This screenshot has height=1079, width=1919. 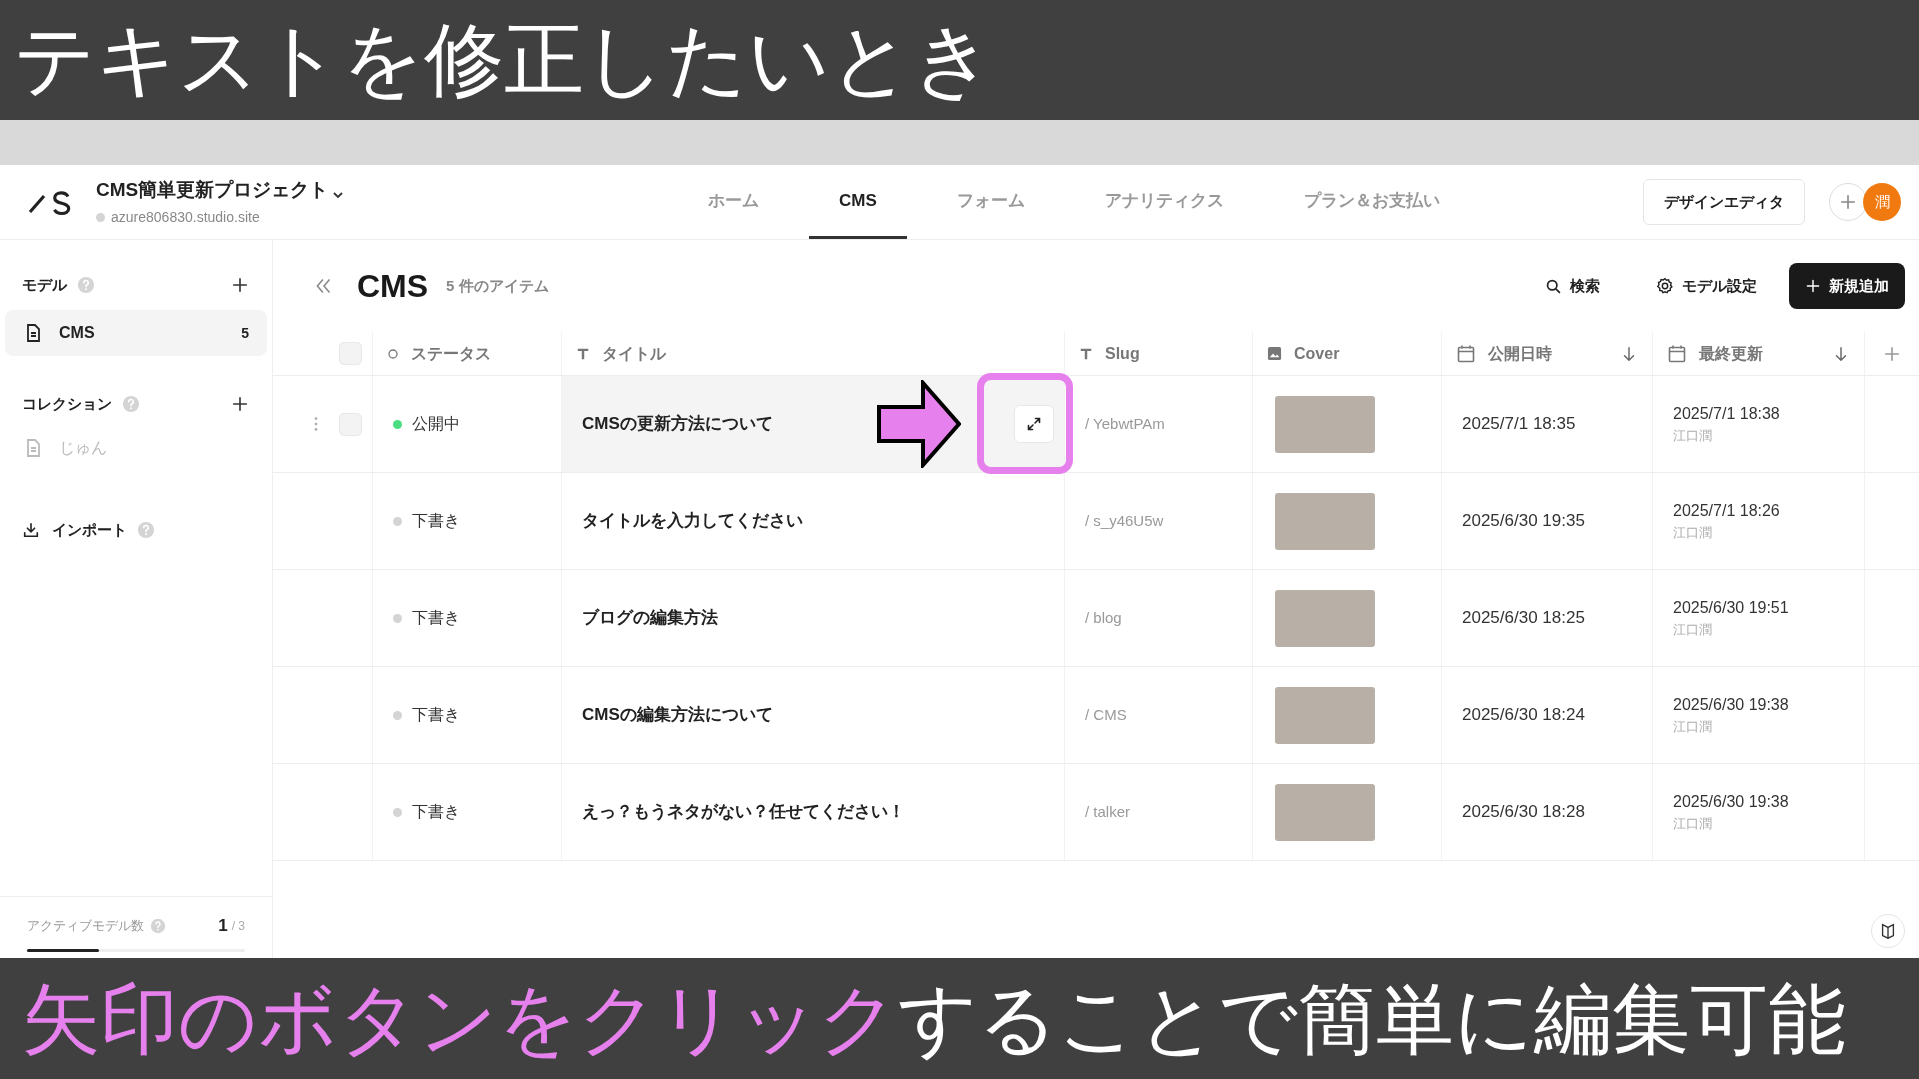 What do you see at coordinates (1523, 521) in the screenshot?
I see `published-date: 2025/6/30 19:35` at bounding box center [1523, 521].